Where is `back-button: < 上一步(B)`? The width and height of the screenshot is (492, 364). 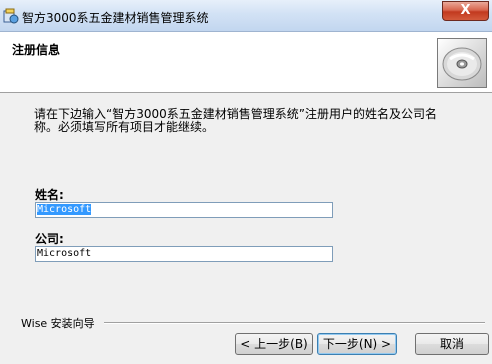
back-button: < 上一步(B) is located at coordinates (274, 344).